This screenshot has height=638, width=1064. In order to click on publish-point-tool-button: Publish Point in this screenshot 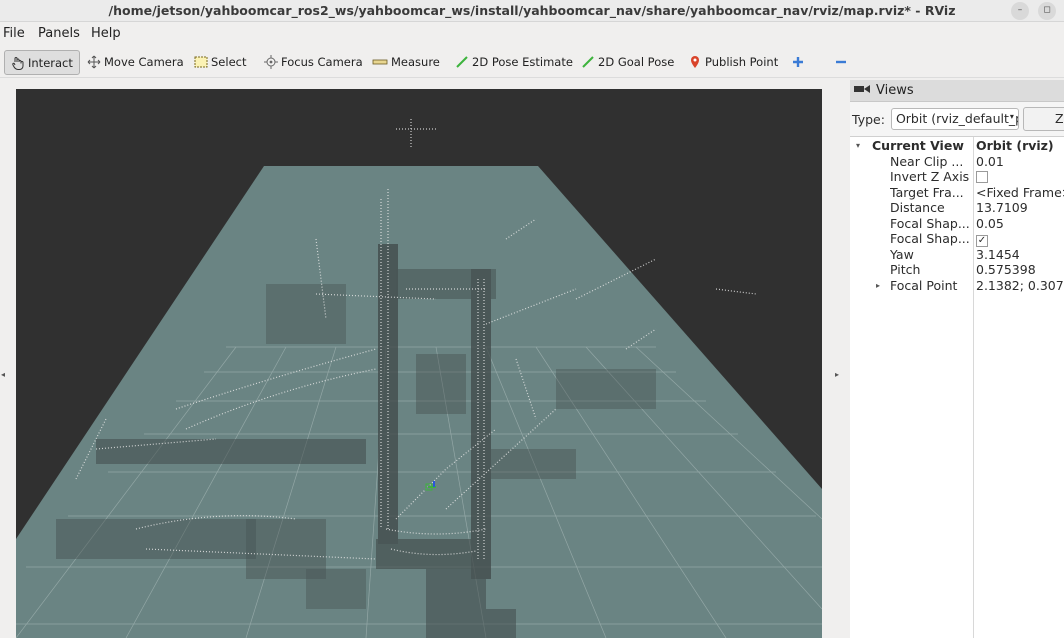, I will do `click(733, 62)`.